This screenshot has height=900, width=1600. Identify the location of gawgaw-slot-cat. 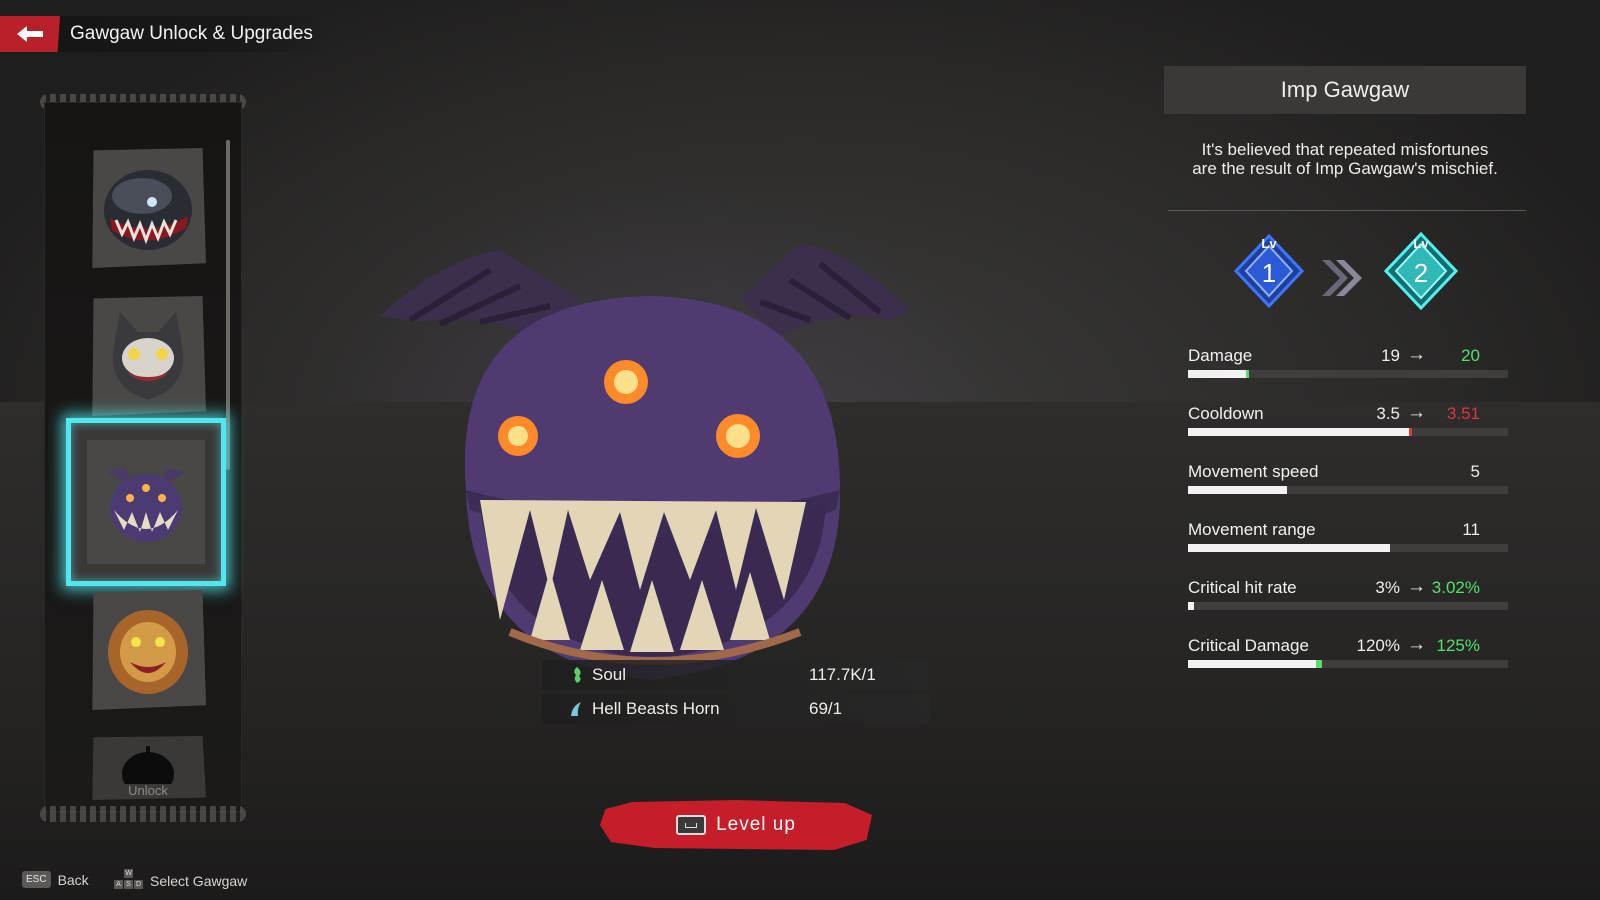
(149, 356).